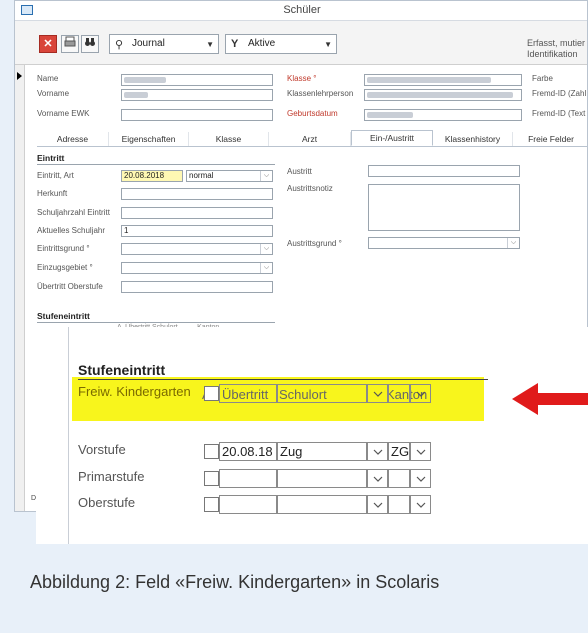 This screenshot has height=633, width=588. Describe the element at coordinates (235, 44) in the screenshot. I see `filter-icon: Y` at that location.